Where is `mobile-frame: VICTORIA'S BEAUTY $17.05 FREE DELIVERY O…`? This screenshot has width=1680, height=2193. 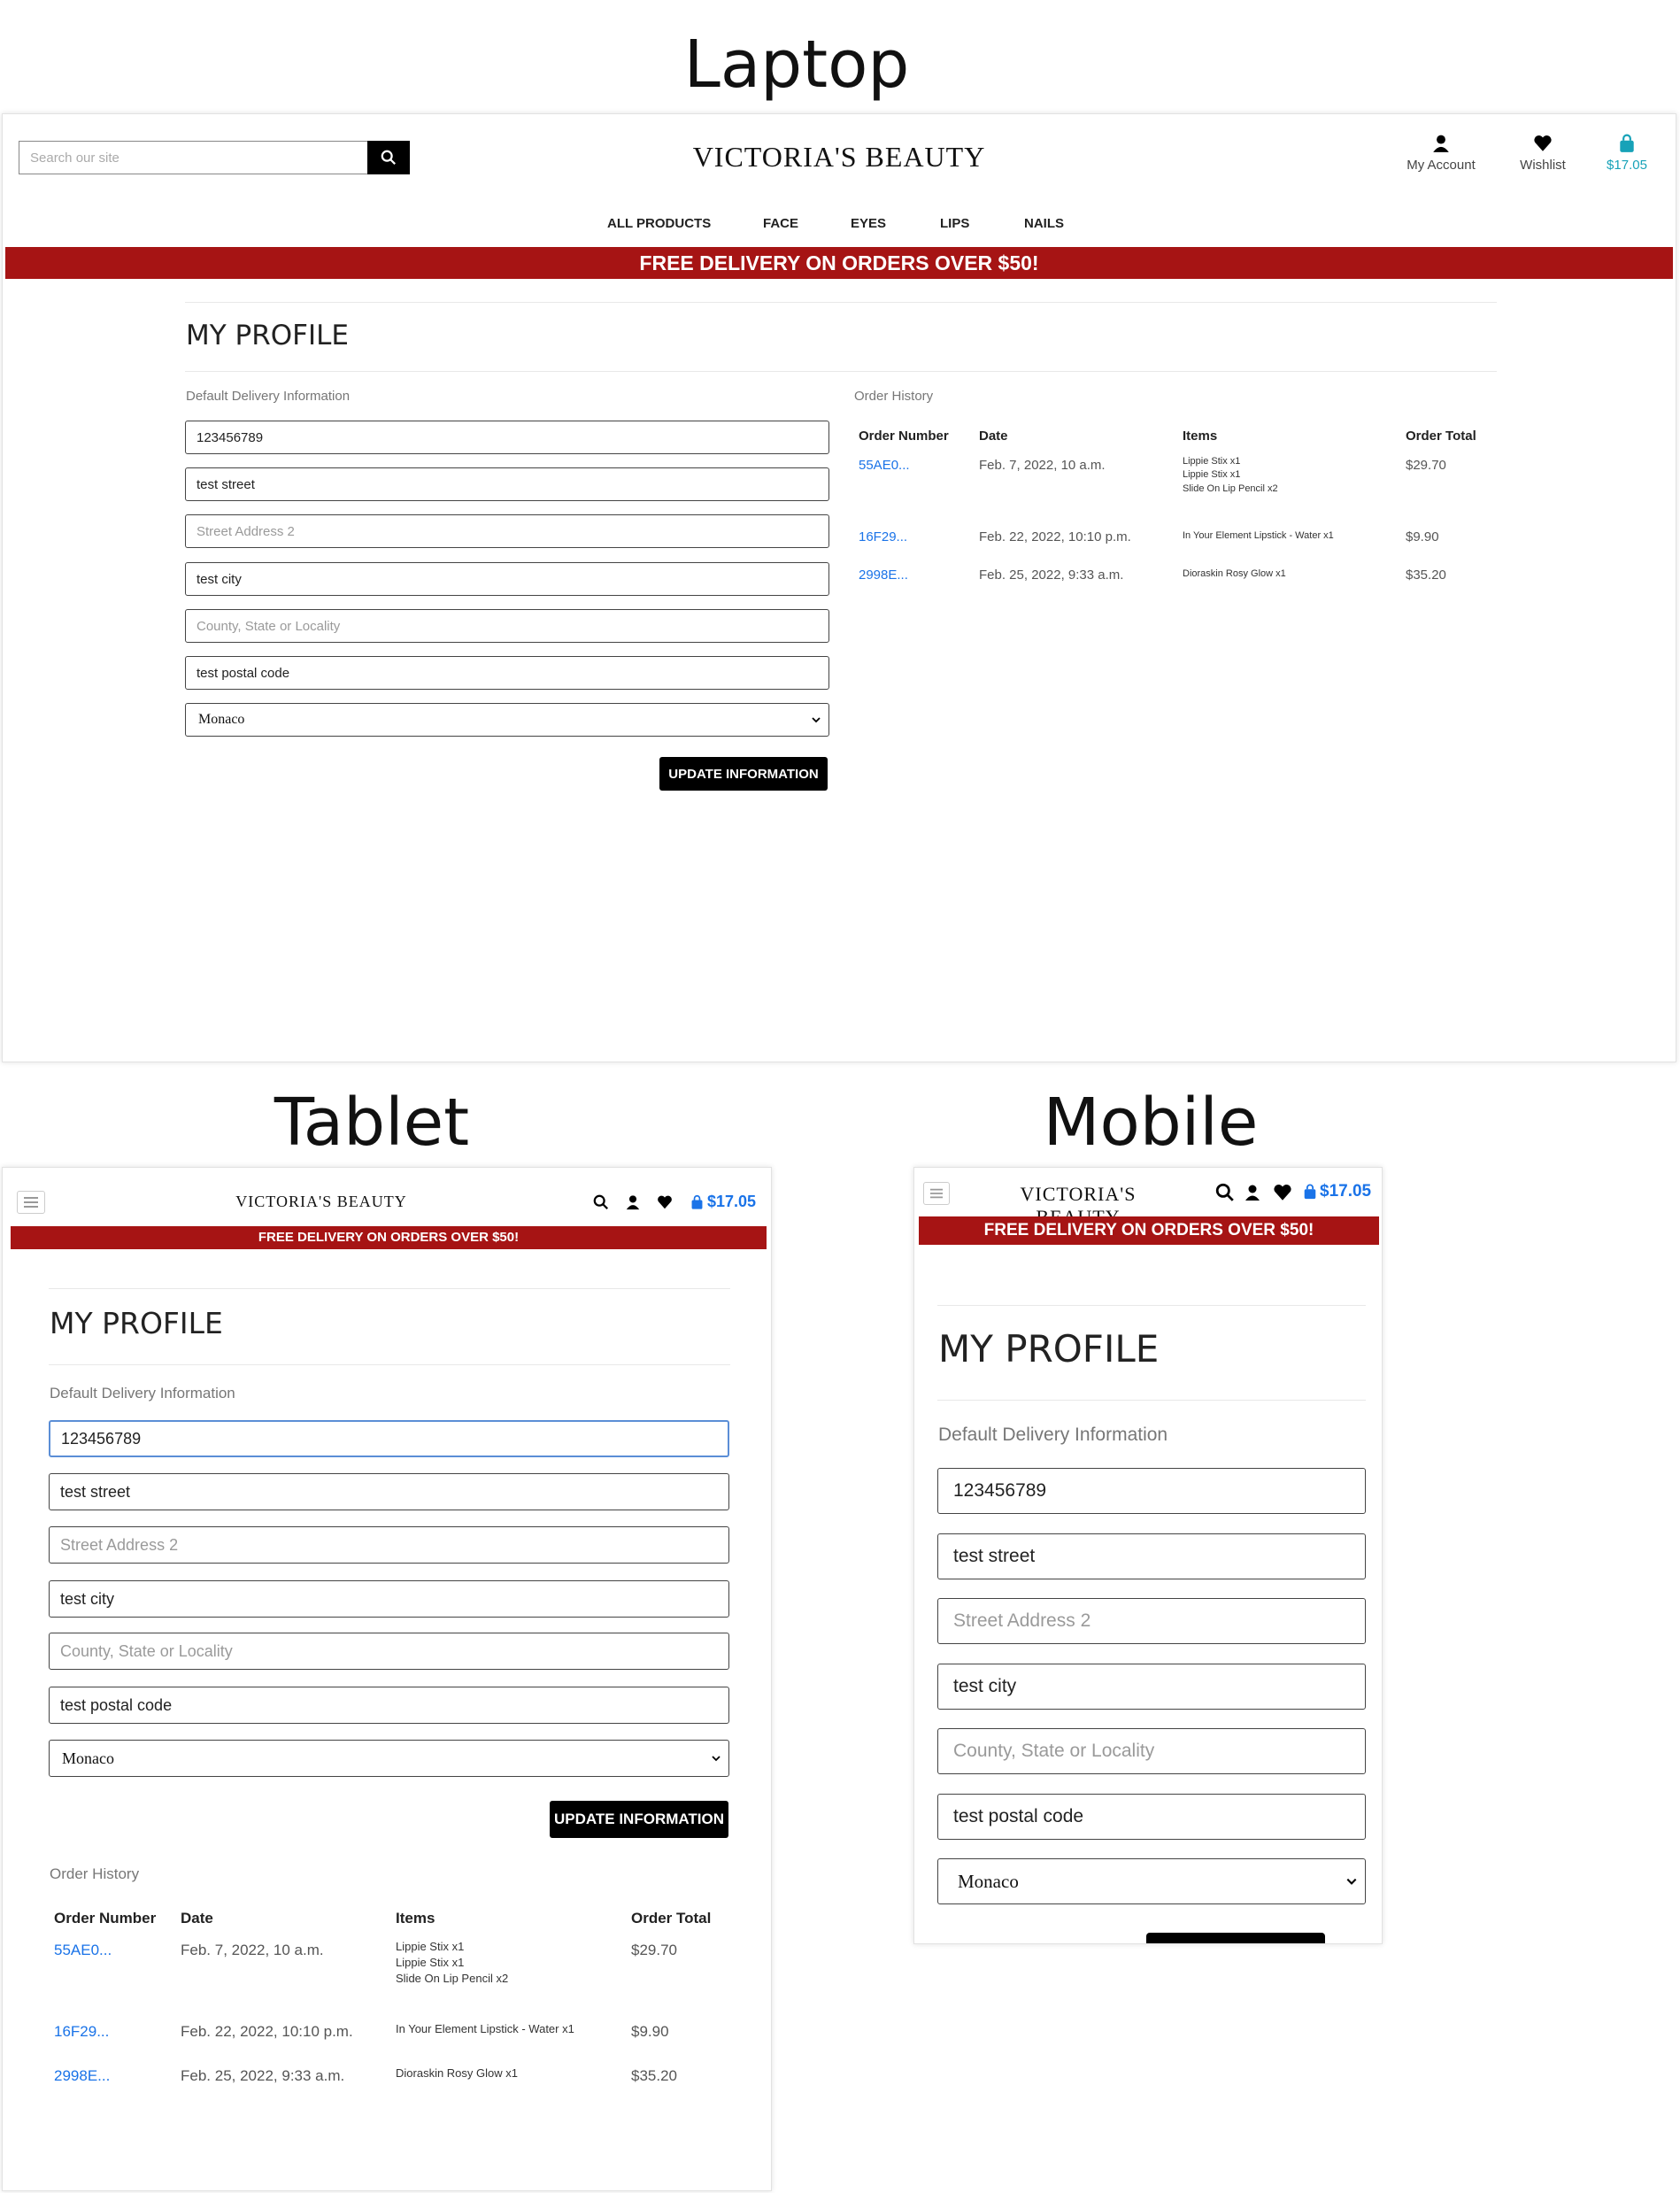
mobile-frame: VICTORIA'S BEAUTY $17.05 FREE DELIVERY O… is located at coordinates (1148, 1555).